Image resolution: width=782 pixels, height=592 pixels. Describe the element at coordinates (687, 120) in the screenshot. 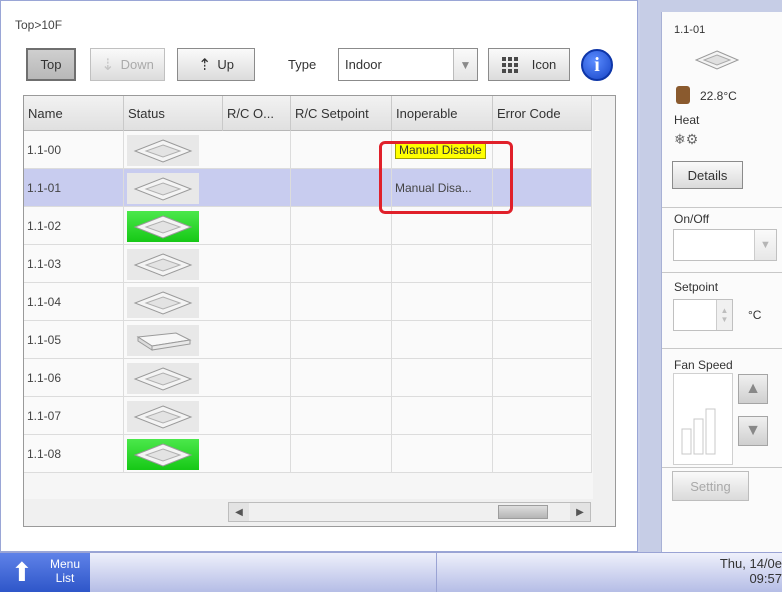

I see `operation-mode: Heat` at that location.